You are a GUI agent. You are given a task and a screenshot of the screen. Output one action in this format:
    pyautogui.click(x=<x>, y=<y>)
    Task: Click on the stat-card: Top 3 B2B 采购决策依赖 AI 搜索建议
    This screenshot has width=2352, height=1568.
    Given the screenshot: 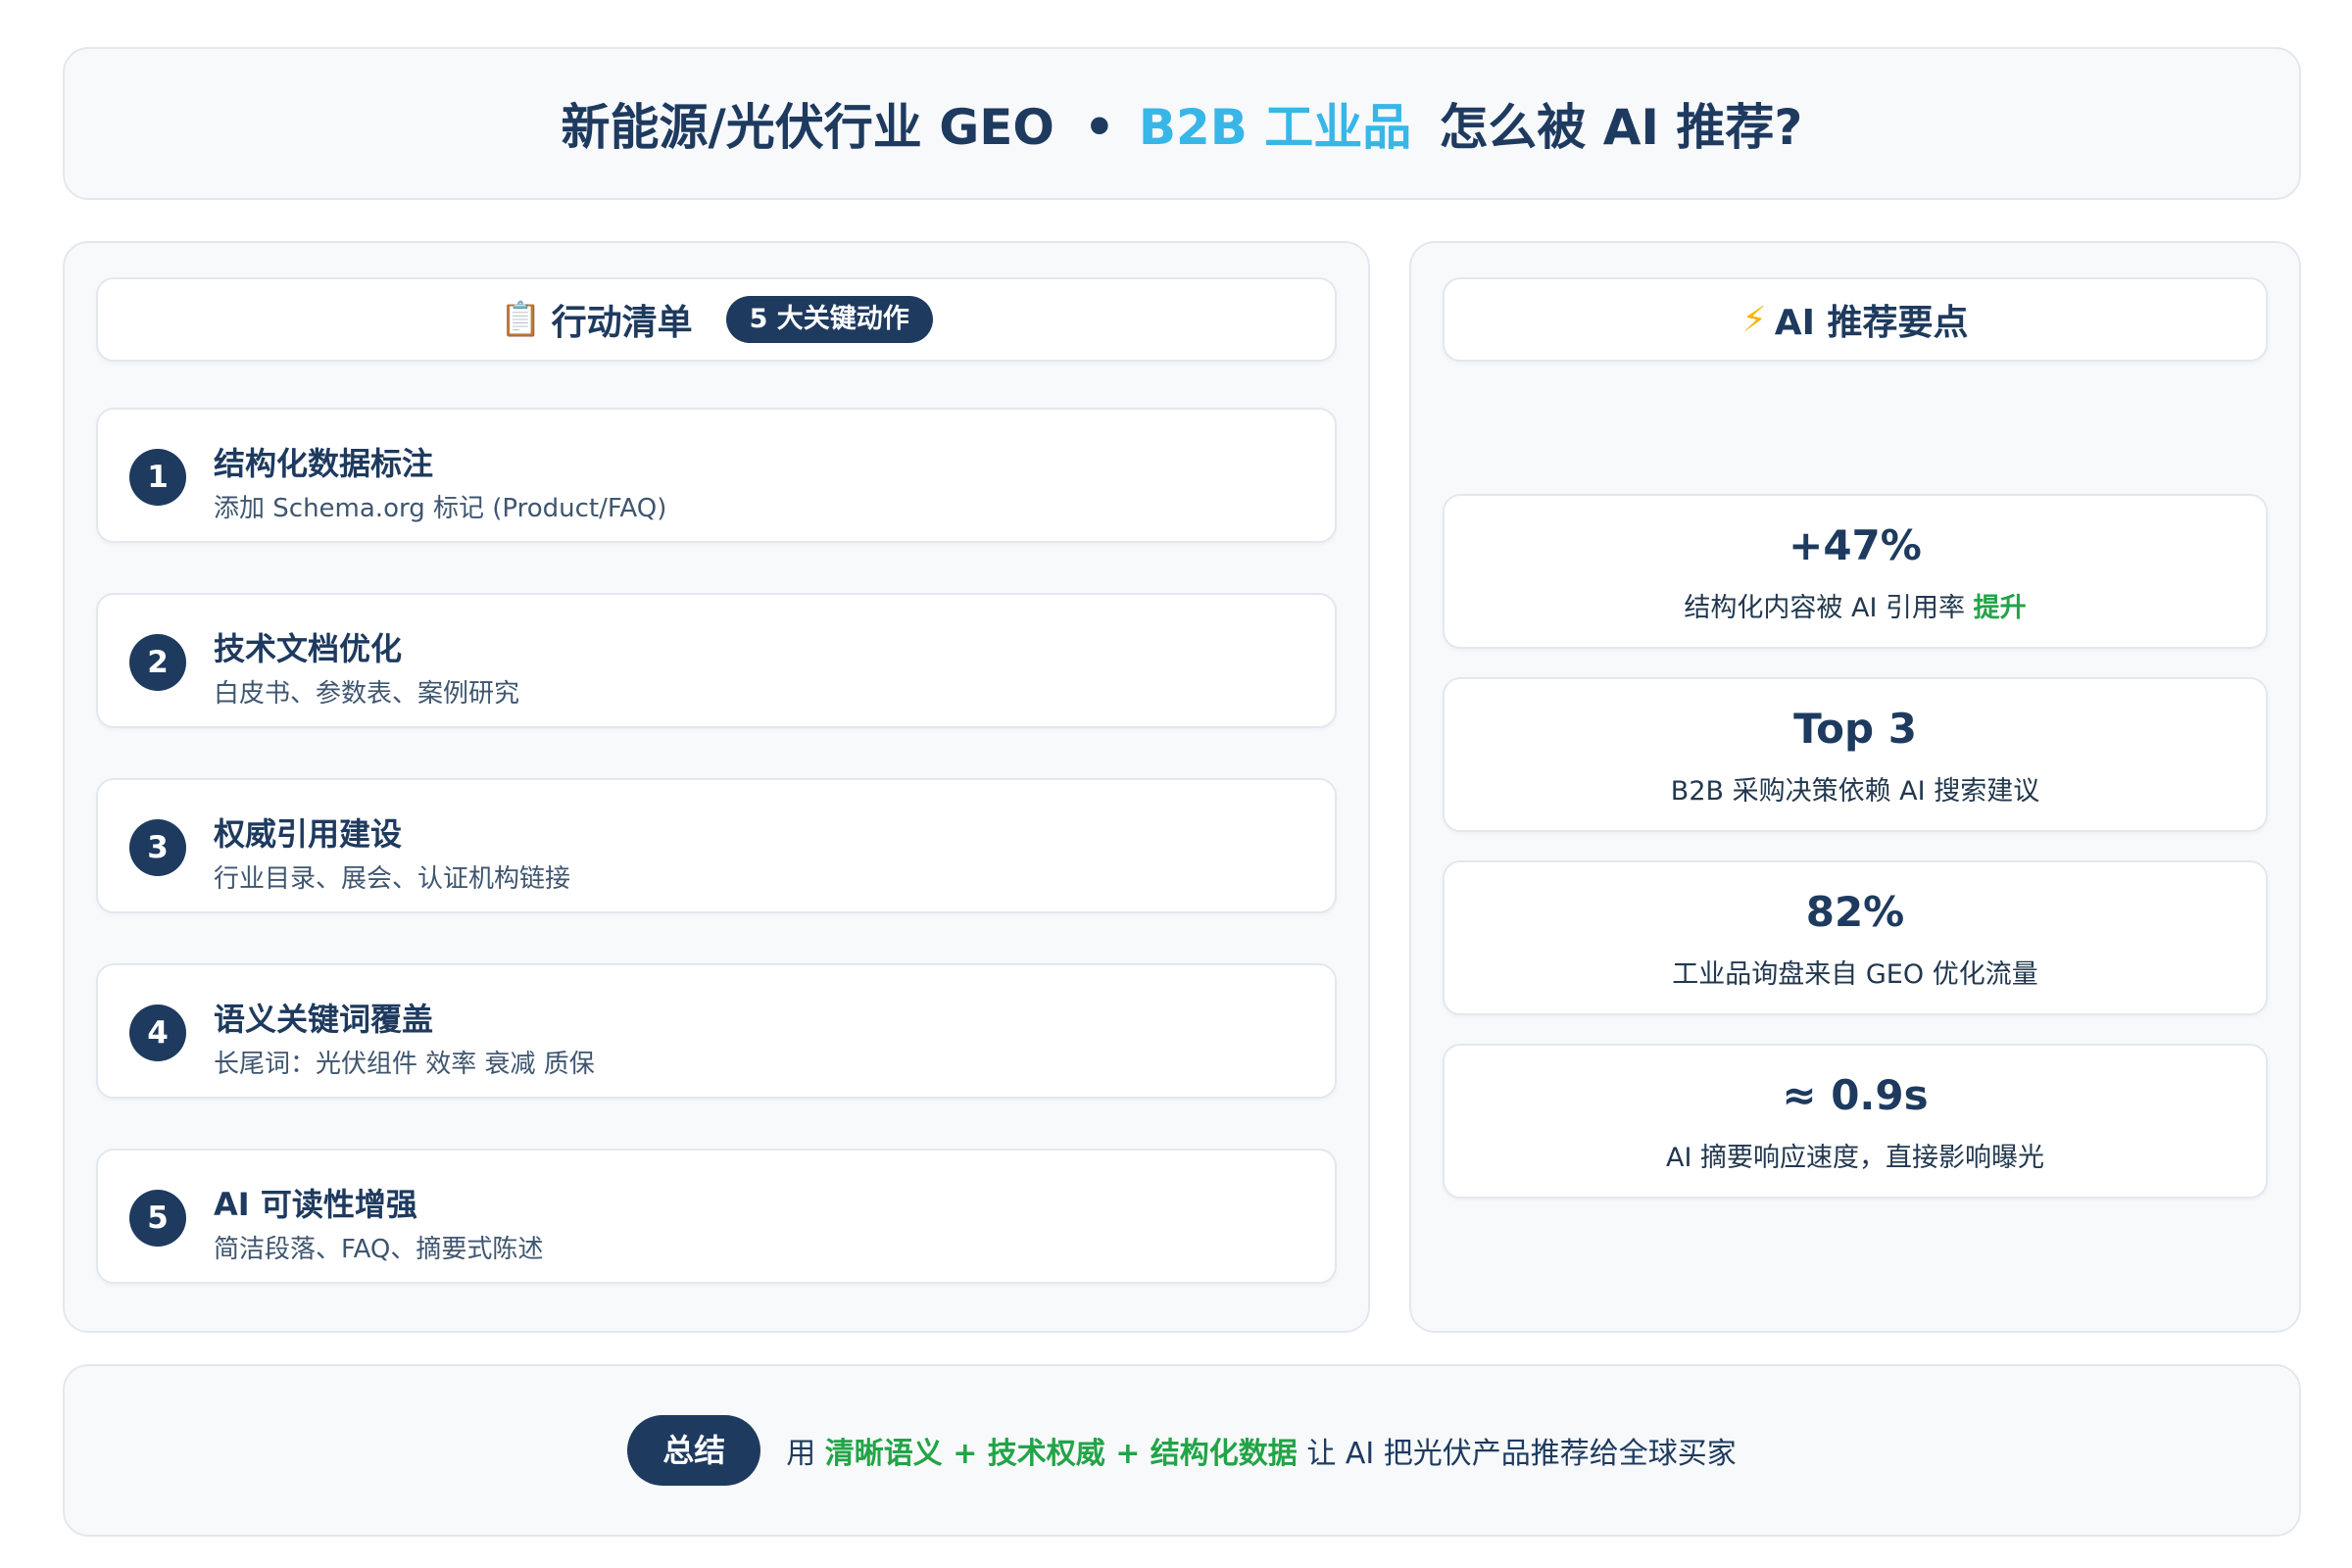 What is the action you would take?
    pyautogui.click(x=1855, y=754)
    